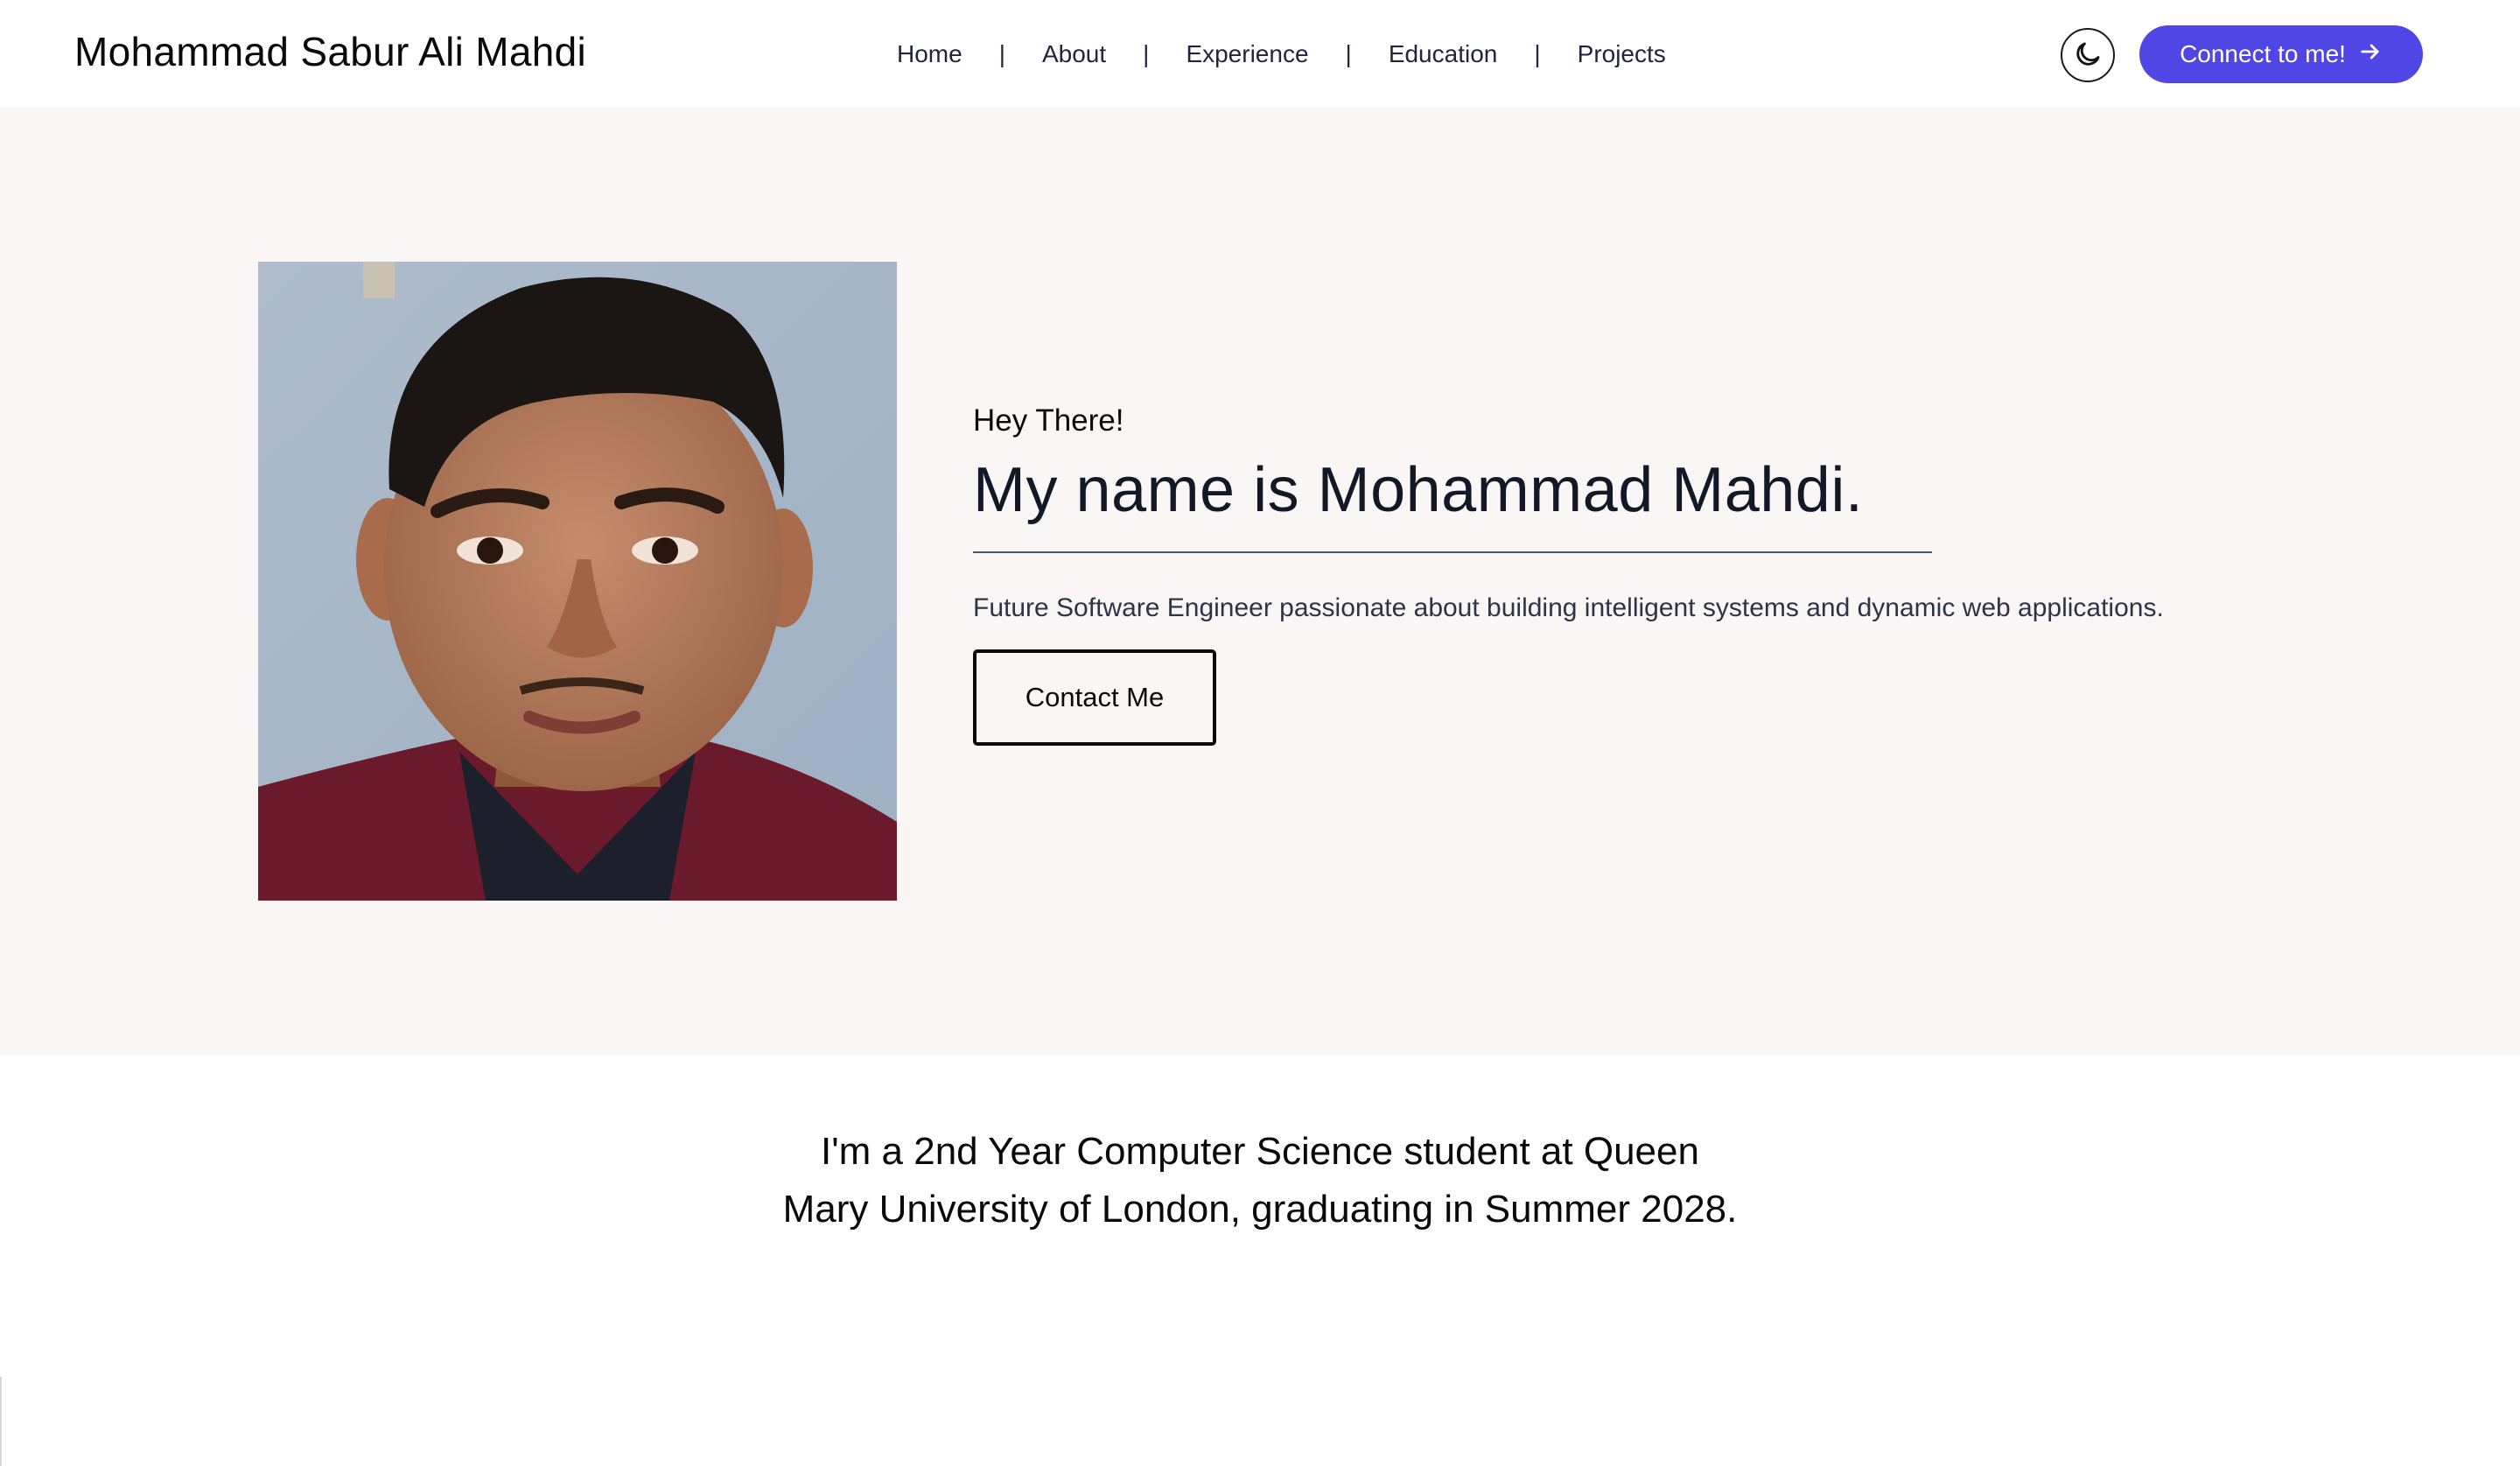 The image size is (2520, 1466). I want to click on nav-link-experience: Experience, so click(1247, 54).